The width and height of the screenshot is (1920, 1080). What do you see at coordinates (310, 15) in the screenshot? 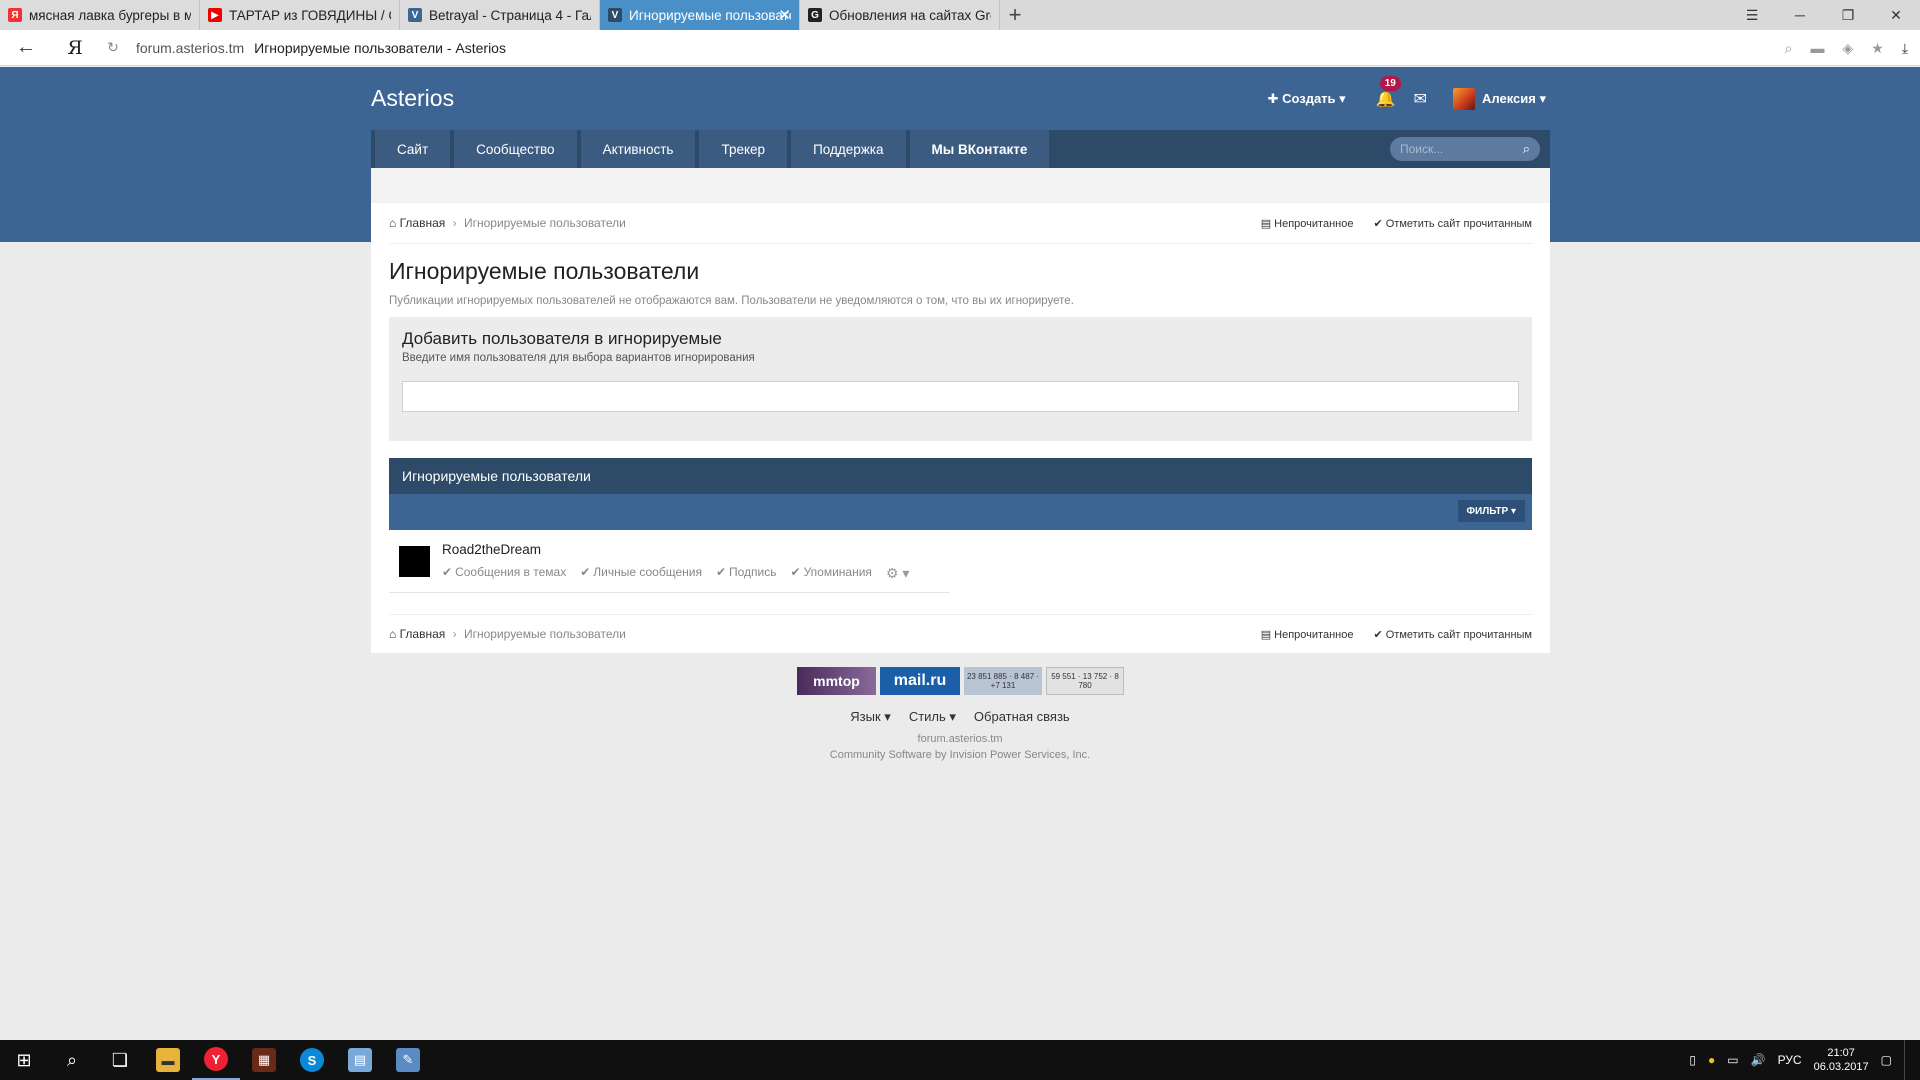
I see `tab-title: ТАРТАР из ГОВЯДИНЫ / Сы` at bounding box center [310, 15].